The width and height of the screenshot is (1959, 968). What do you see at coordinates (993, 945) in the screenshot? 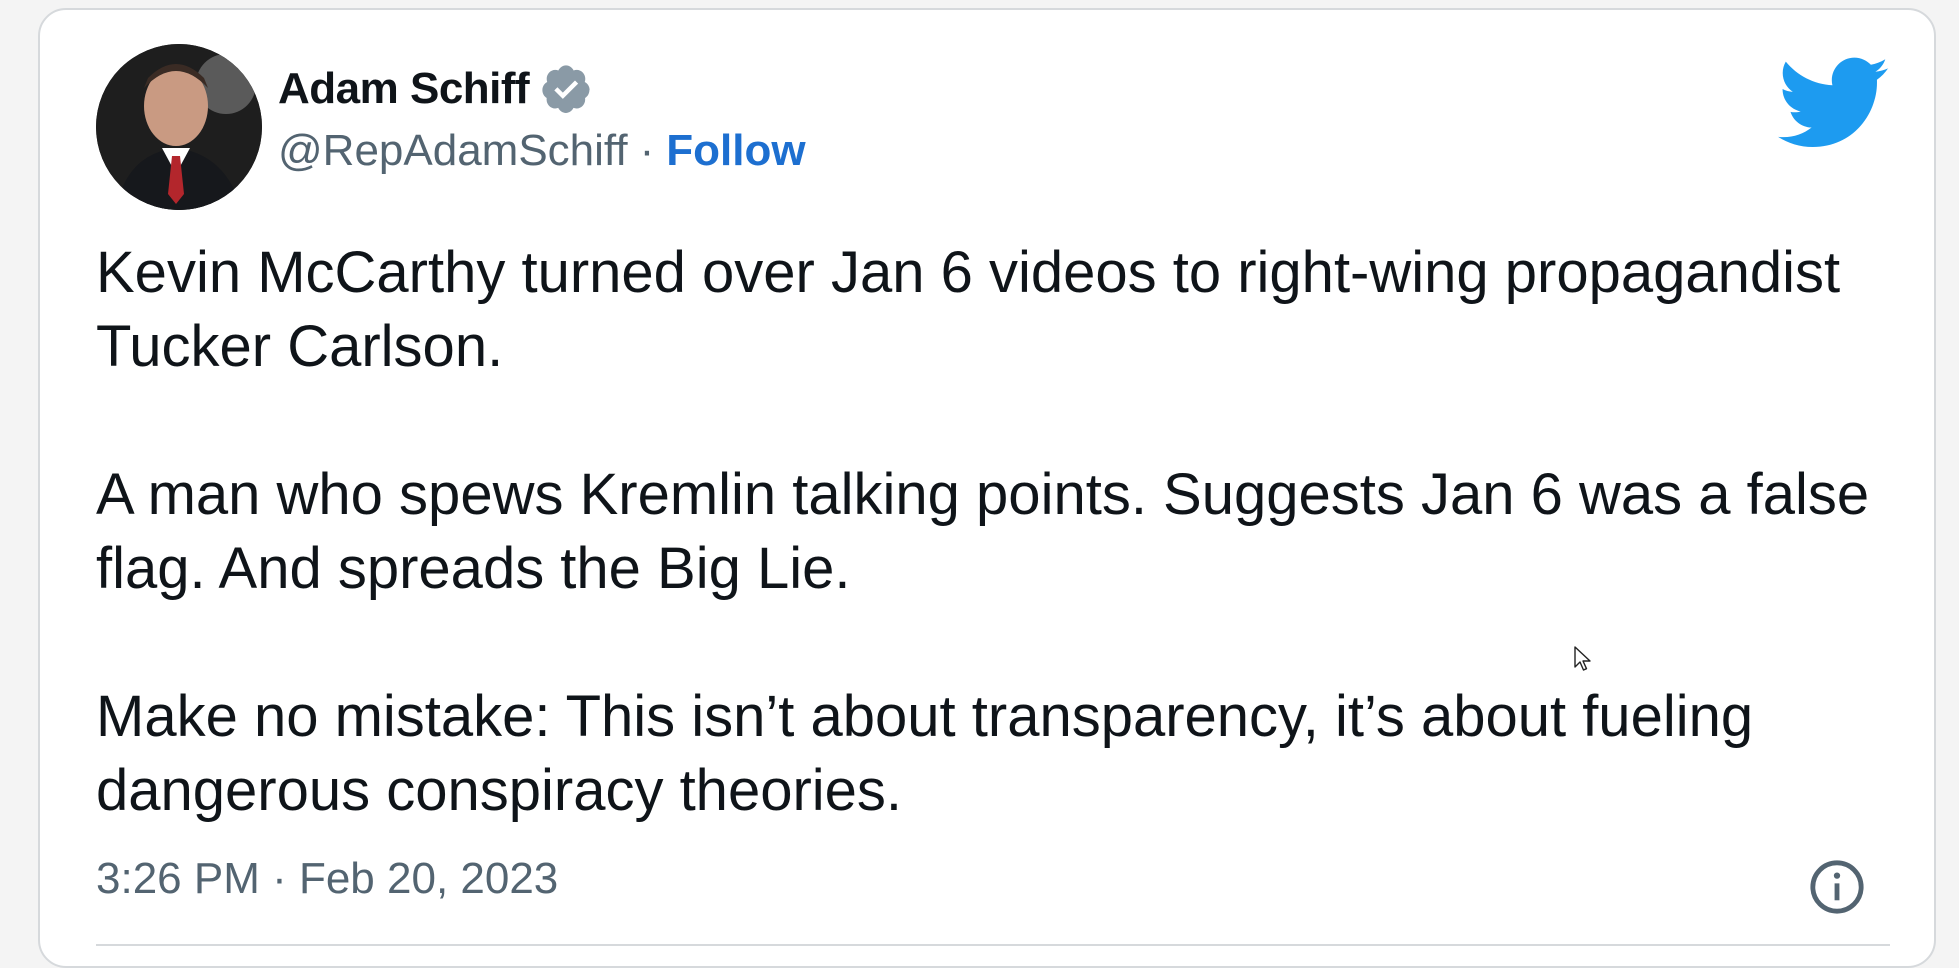
I see `divider` at bounding box center [993, 945].